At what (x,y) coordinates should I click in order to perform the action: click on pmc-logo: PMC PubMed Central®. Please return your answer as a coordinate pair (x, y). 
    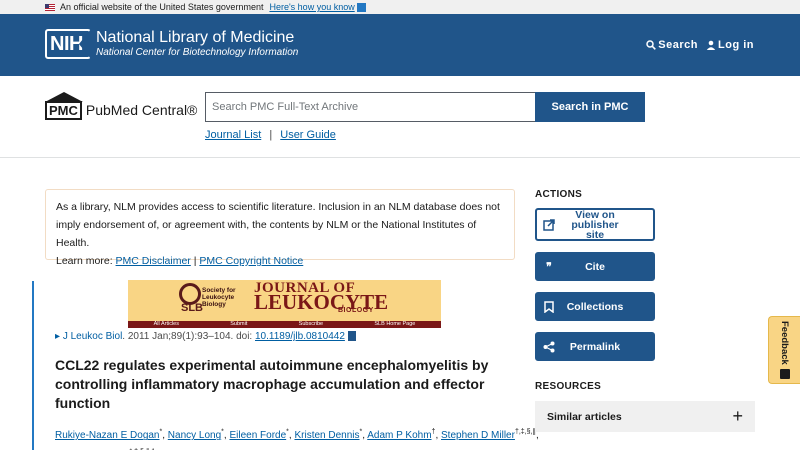
    Looking at the image, I should click on (121, 106).